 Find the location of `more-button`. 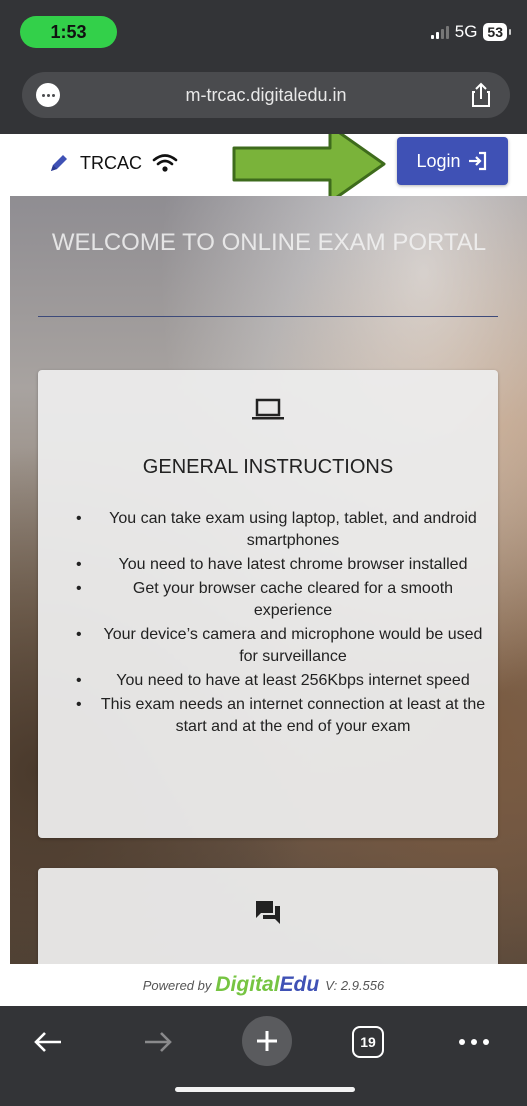

more-button is located at coordinates (474, 1042).